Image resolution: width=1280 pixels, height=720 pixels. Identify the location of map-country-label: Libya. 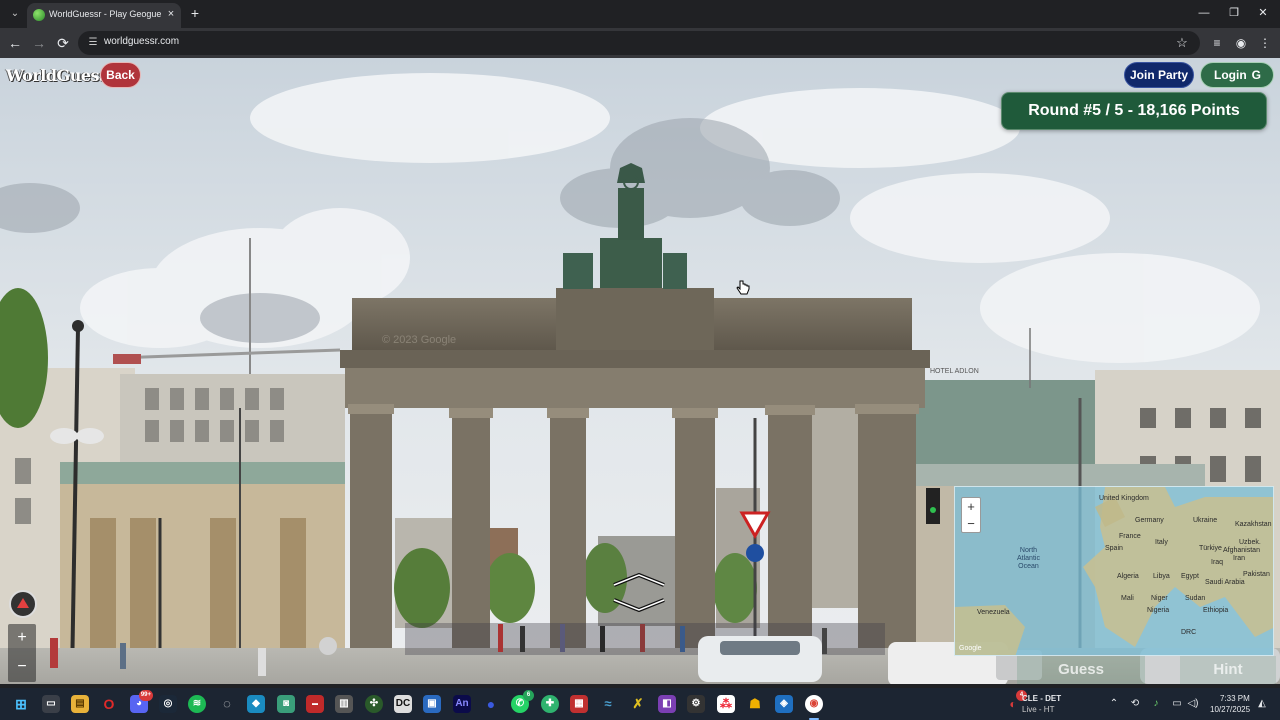
(1161, 576).